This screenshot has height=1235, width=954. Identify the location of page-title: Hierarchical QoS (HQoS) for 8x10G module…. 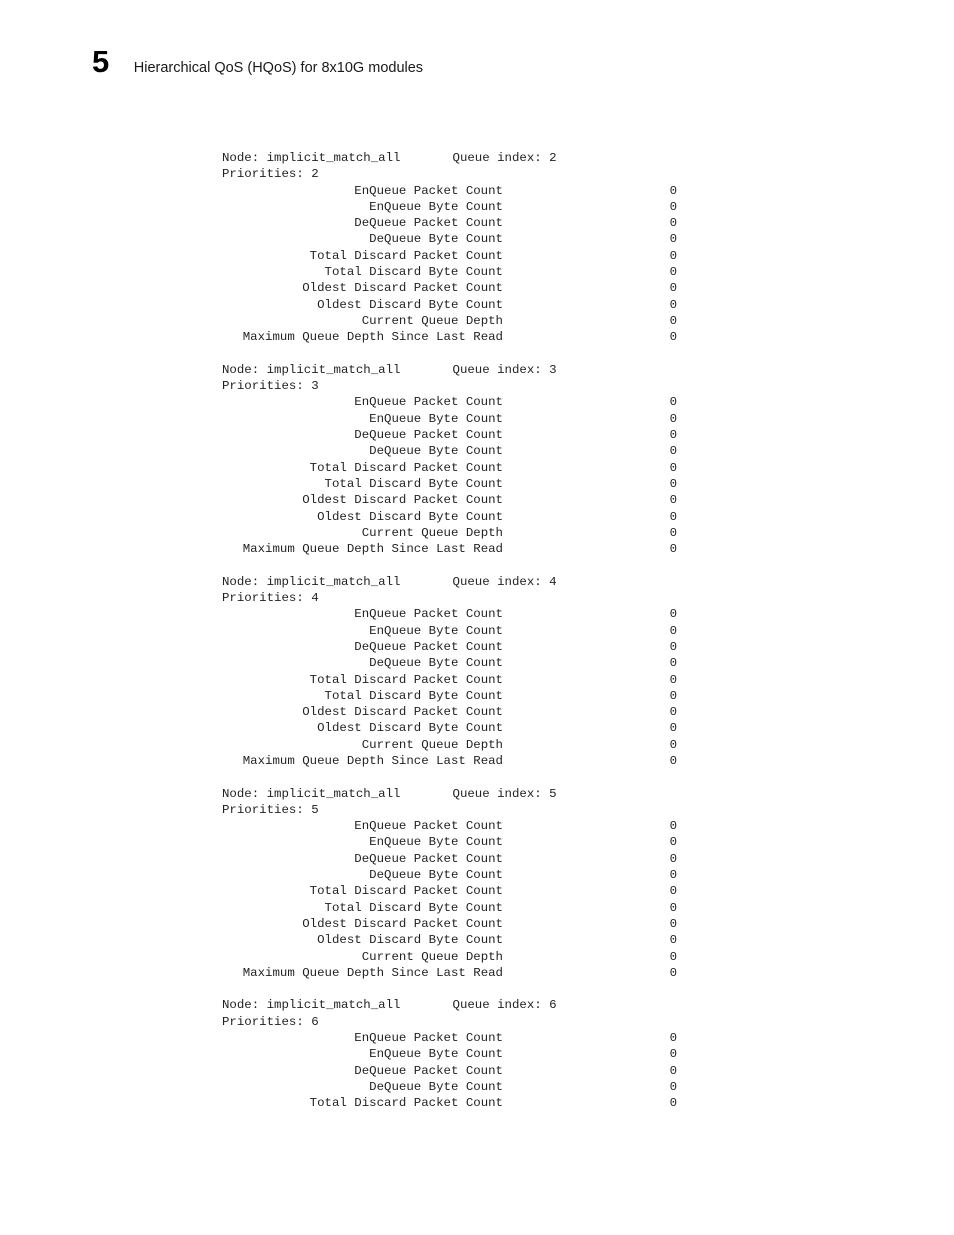
(278, 68).